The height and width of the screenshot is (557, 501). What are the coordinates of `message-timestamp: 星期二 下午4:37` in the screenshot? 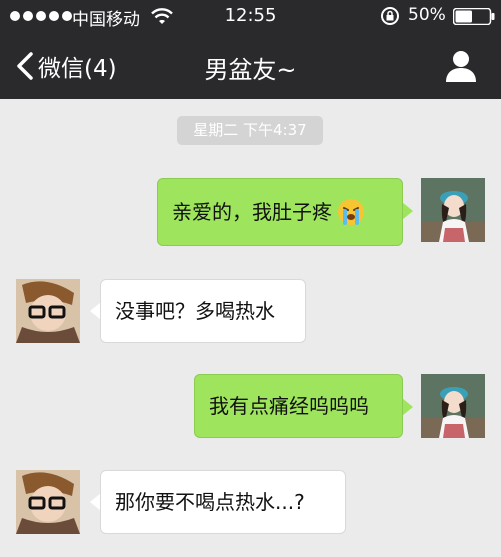 It's located at (250, 130).